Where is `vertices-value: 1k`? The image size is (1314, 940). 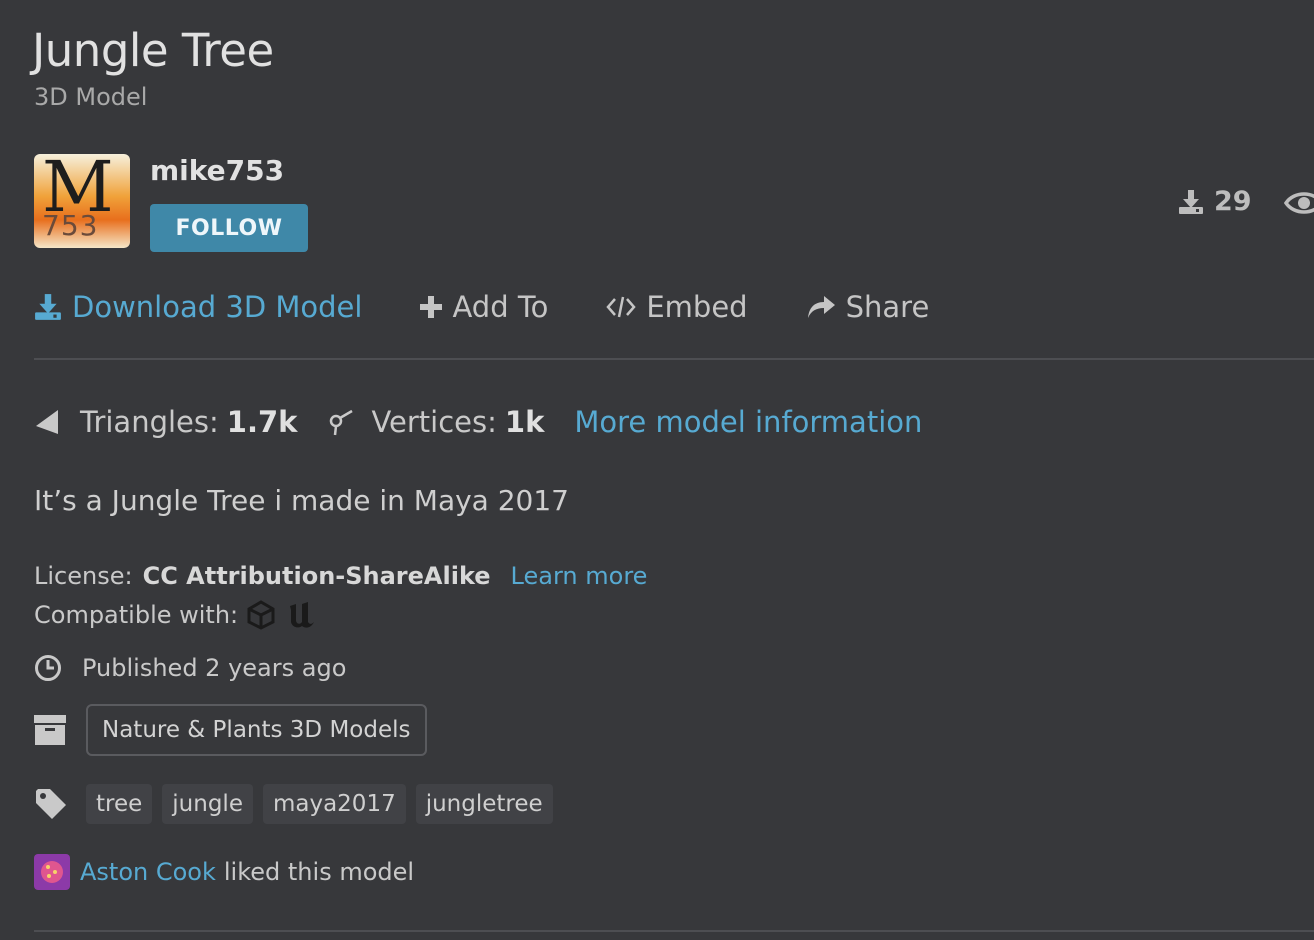
vertices-value: 1k is located at coordinates (524, 422).